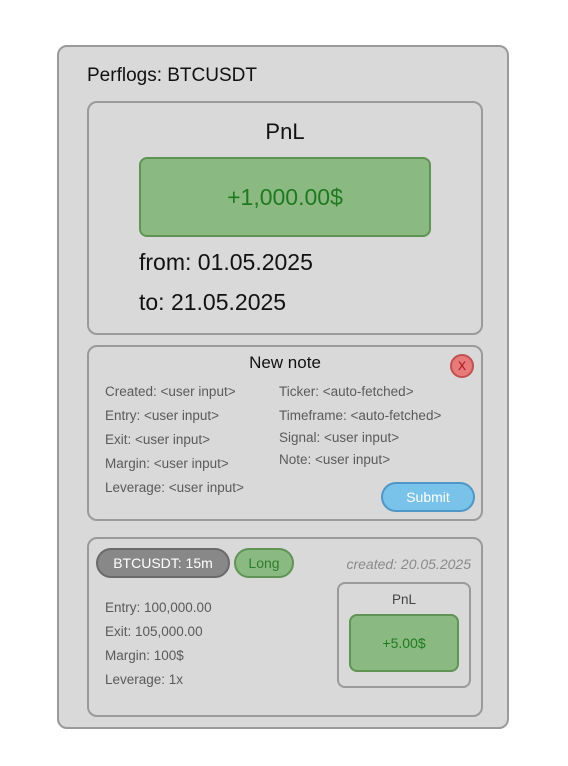 Image resolution: width=568 pixels, height=766 pixels. What do you see at coordinates (162, 415) in the screenshot?
I see `entry-field: Entry: <user input>` at bounding box center [162, 415].